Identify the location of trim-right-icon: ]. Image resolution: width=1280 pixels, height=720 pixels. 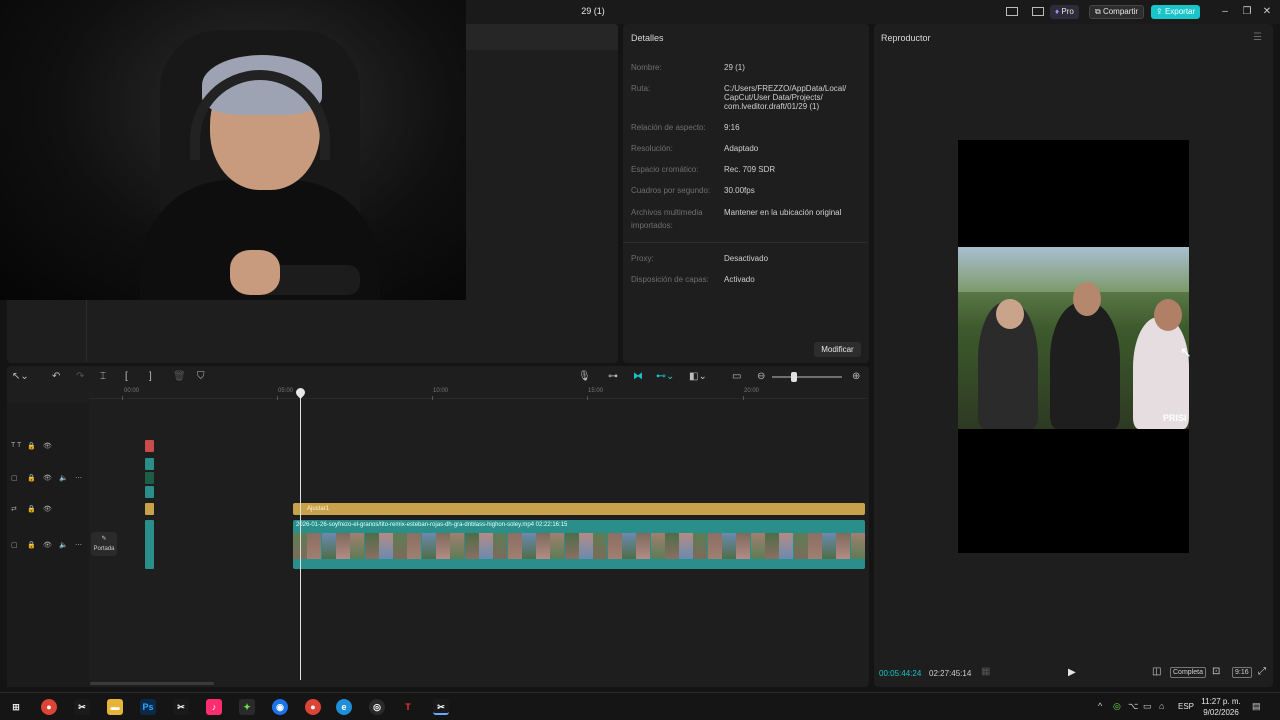
(150, 376).